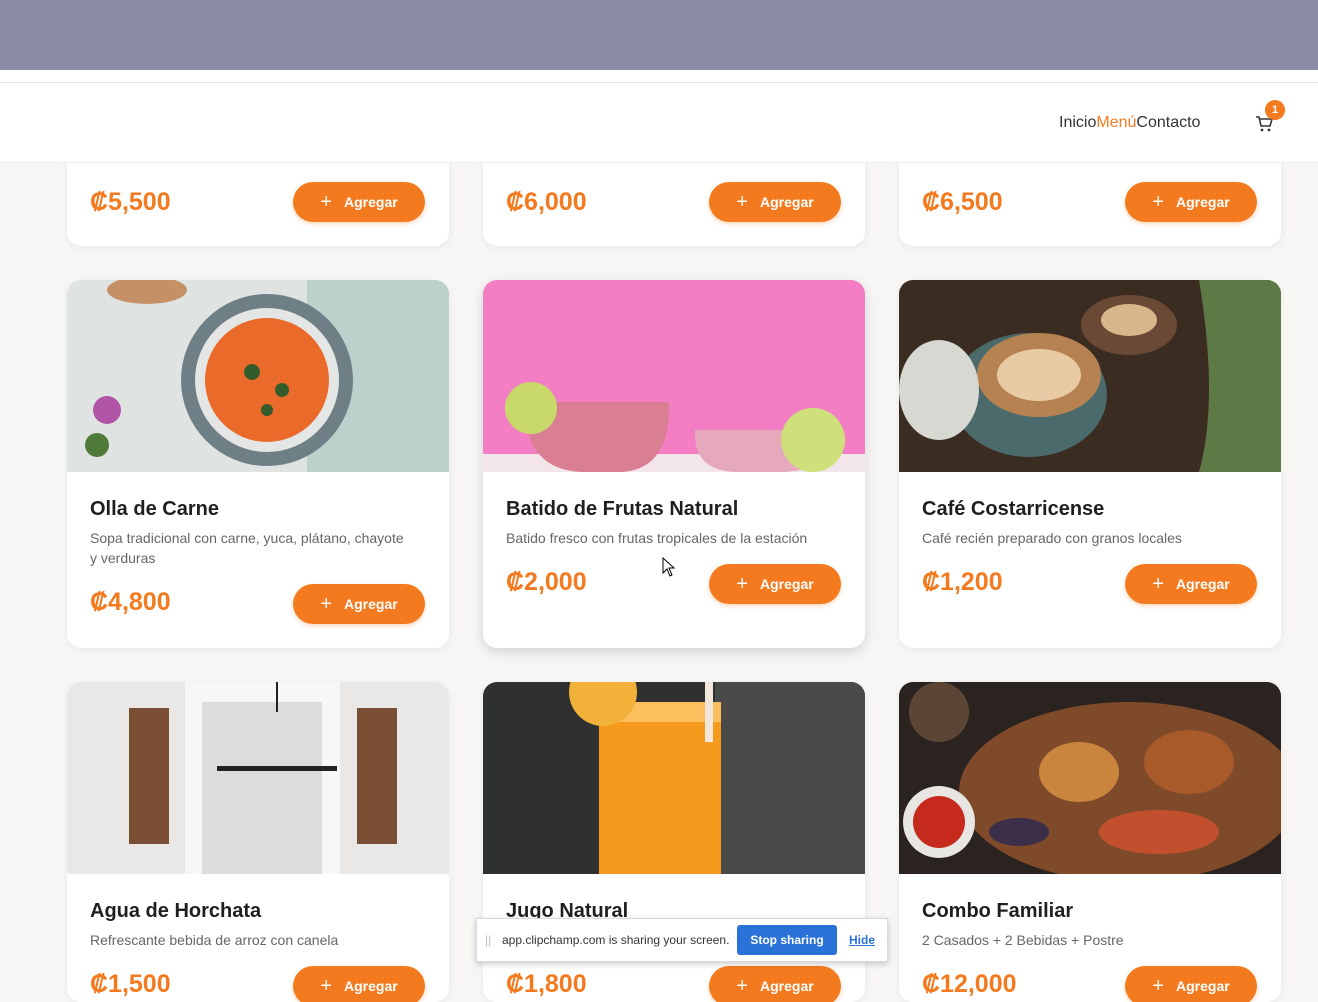  Describe the element at coordinates (674, 778) in the screenshot. I see `juice-image` at that location.